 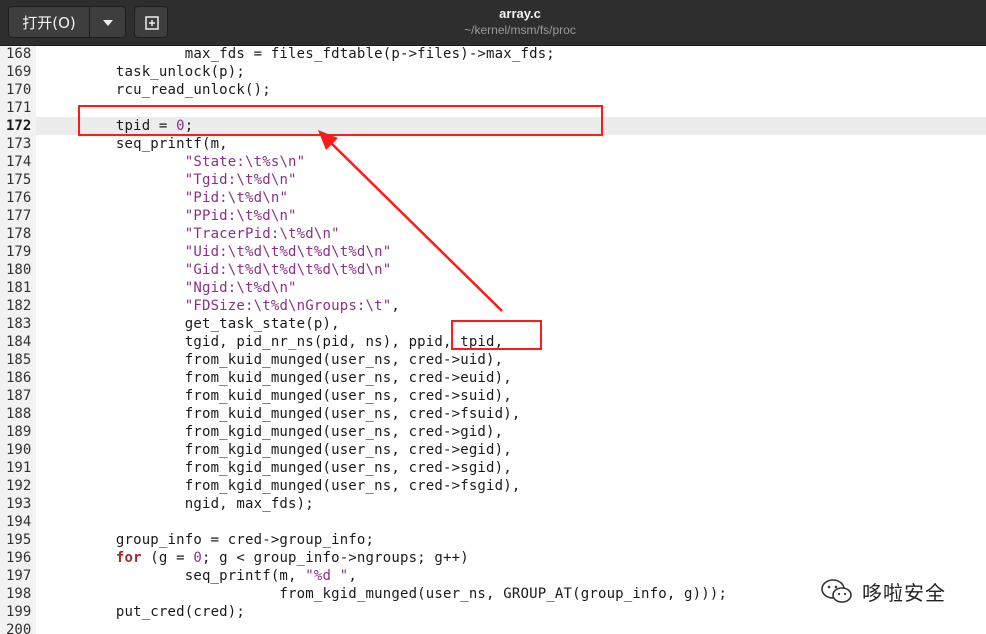 I want to click on line-number-gutter: 199, so click(x=18, y=612).